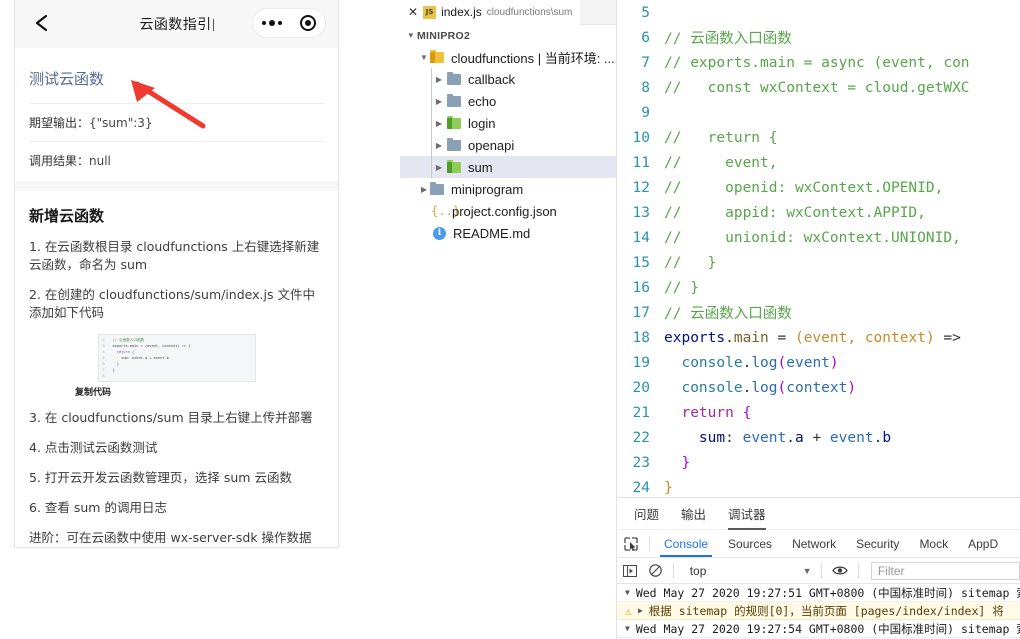 This screenshot has height=639, width=1020. Describe the element at coordinates (640, 610) in the screenshot. I see `expand-triangle-icon: ▶` at that location.